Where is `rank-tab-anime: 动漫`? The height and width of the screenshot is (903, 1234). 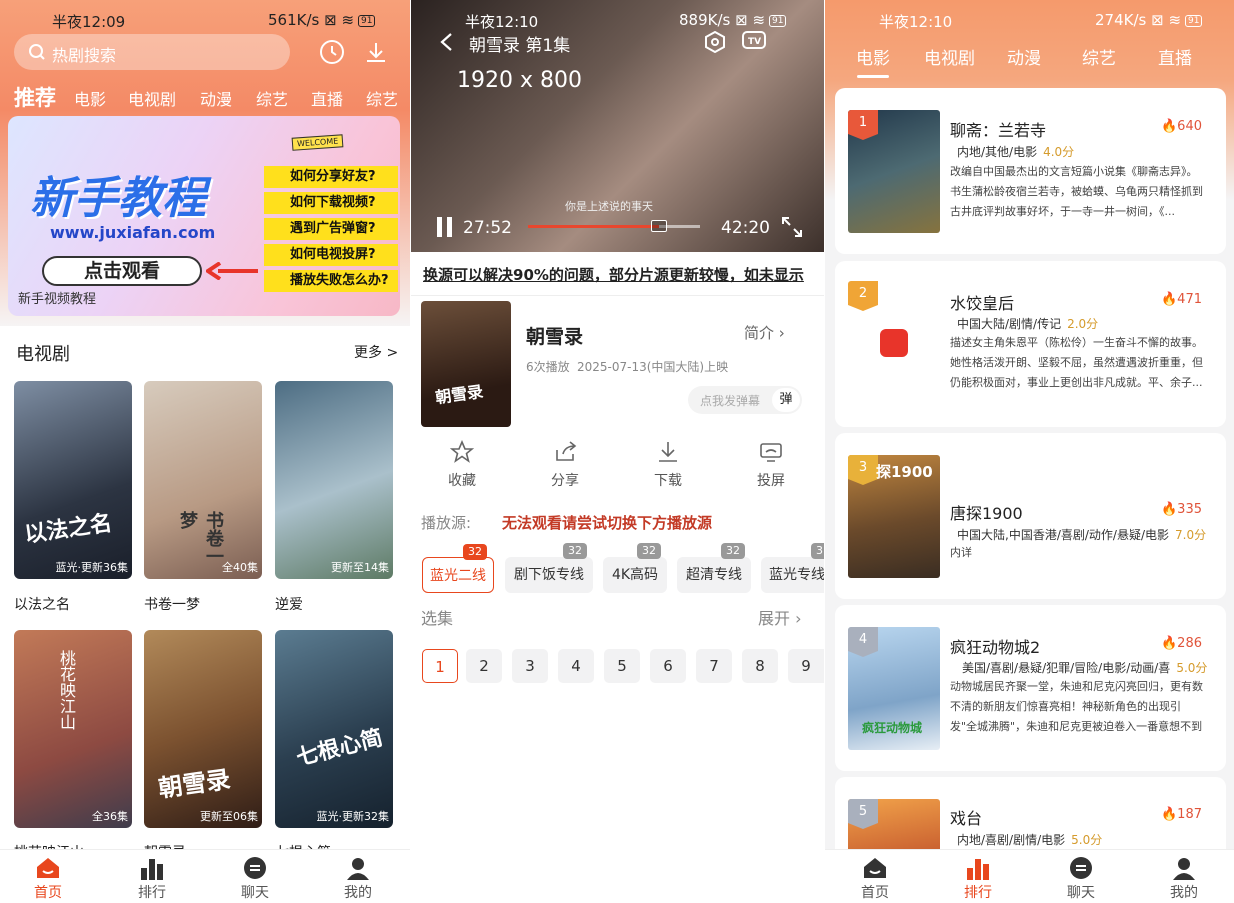 rank-tab-anime: 动漫 is located at coordinates (1024, 56).